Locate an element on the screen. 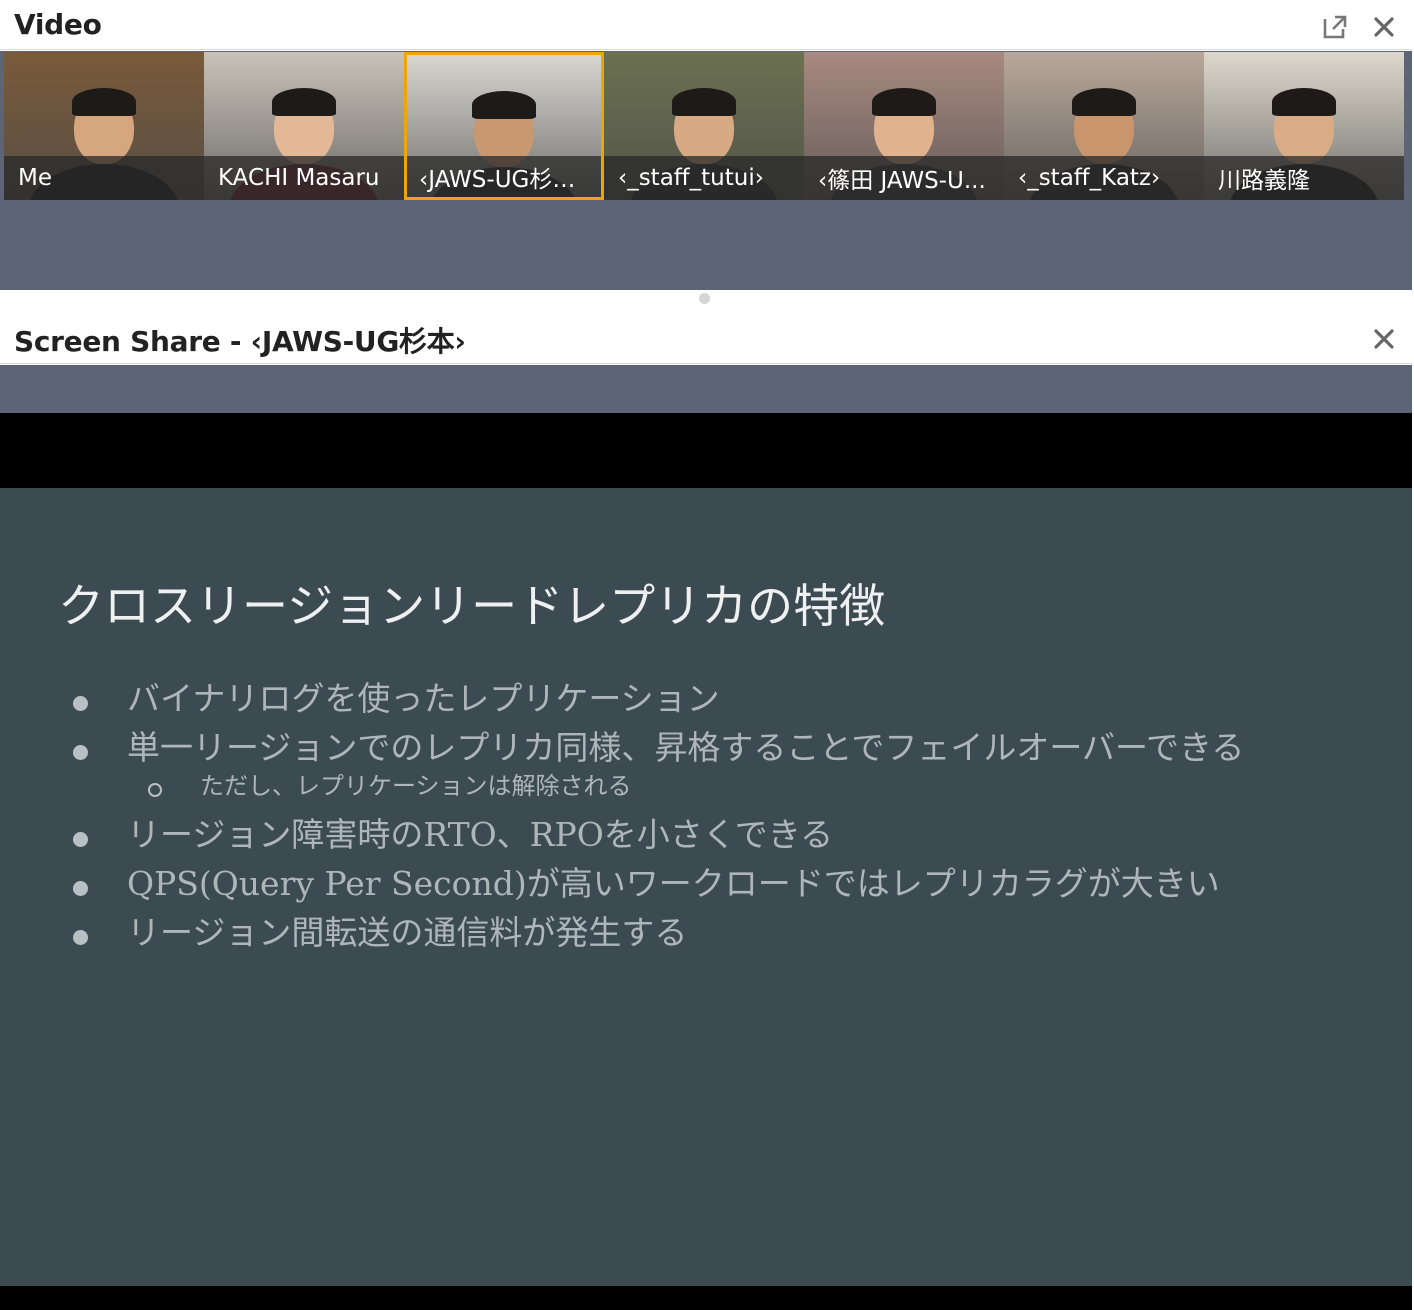 The image size is (1414, 1310). participant-name-bar: KACHI Masaru is located at coordinates (304, 178).